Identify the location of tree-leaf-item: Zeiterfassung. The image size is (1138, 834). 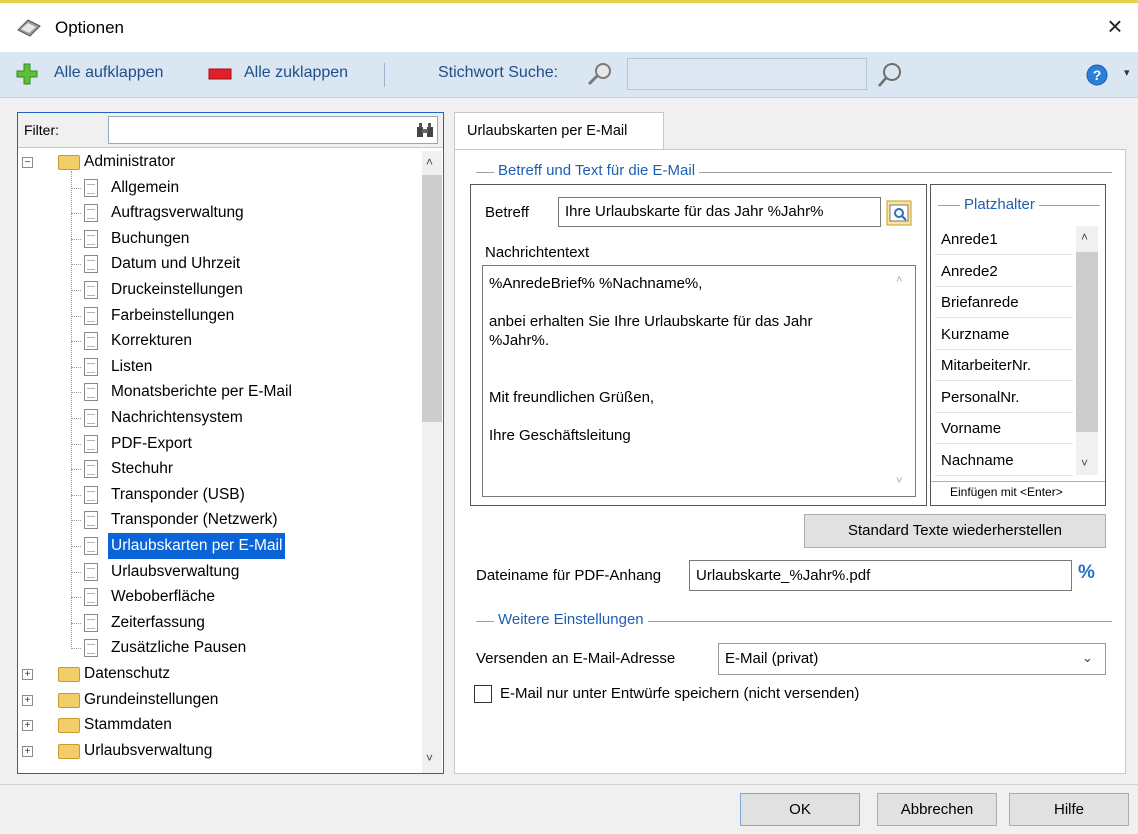
(218, 623).